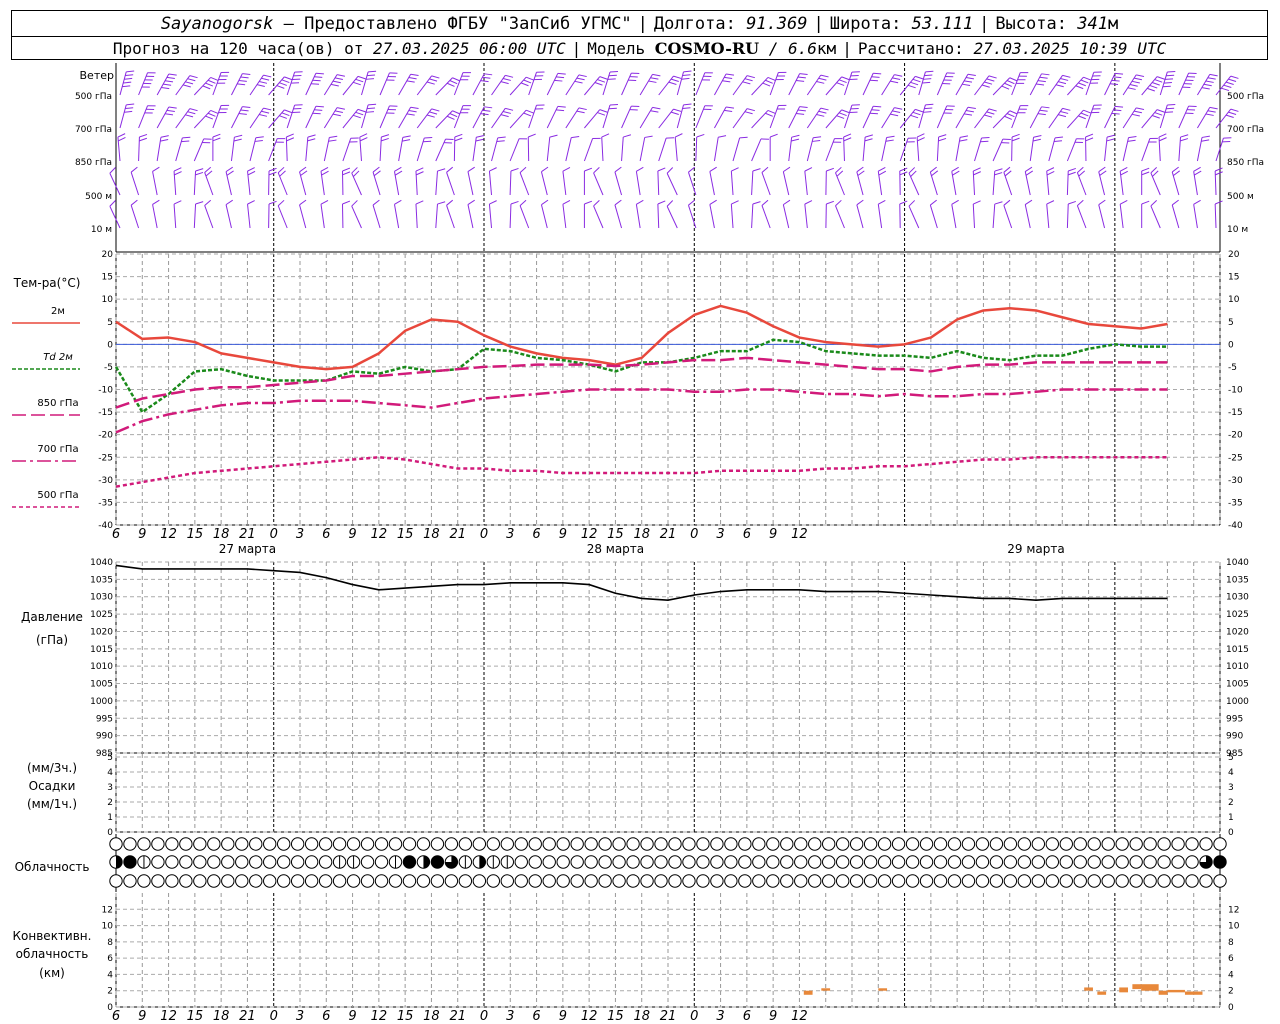  What do you see at coordinates (1231, 959) in the screenshot?
I see `conv-ytick-right: 6` at bounding box center [1231, 959].